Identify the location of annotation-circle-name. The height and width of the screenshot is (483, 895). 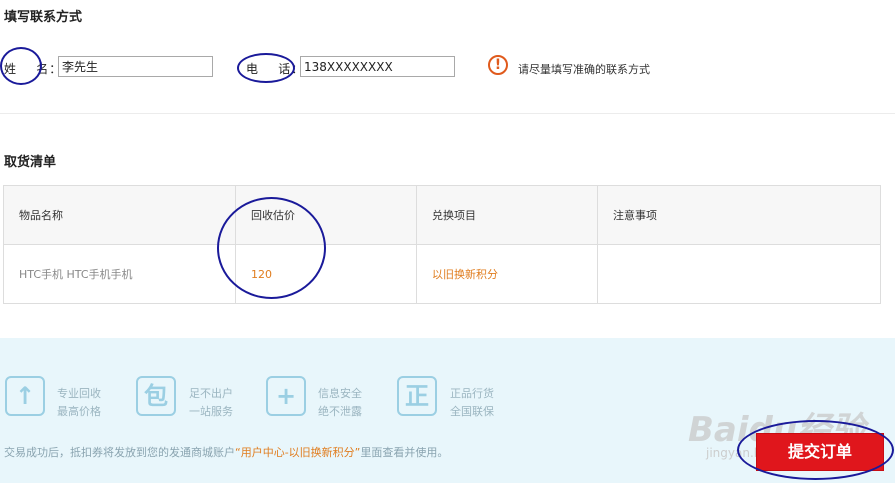
(21, 66).